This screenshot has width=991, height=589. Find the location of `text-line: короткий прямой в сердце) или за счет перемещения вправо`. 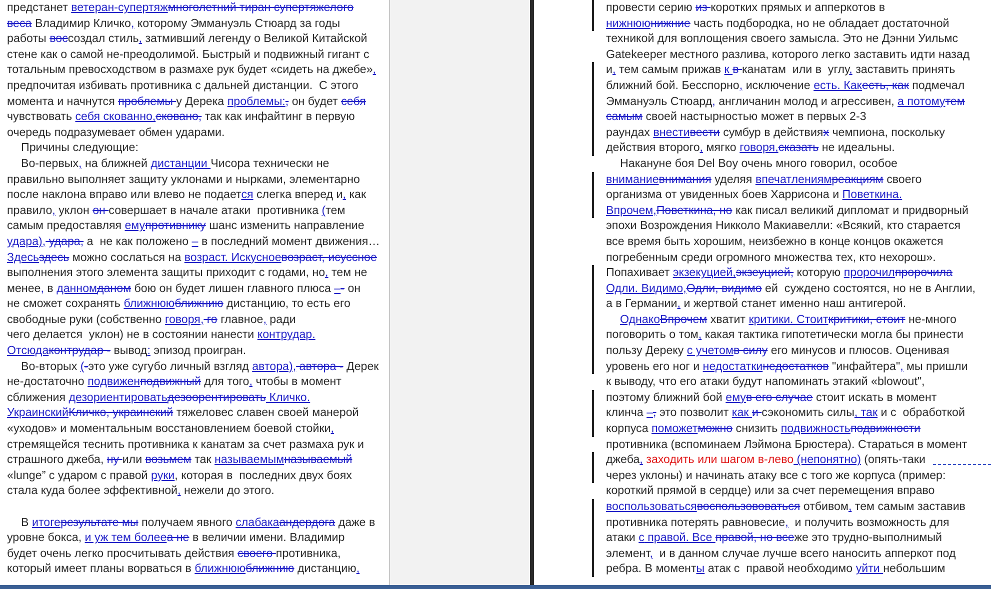

text-line: короткий прямой в сердце) или за счет перемещения вправо is located at coordinates (770, 491).